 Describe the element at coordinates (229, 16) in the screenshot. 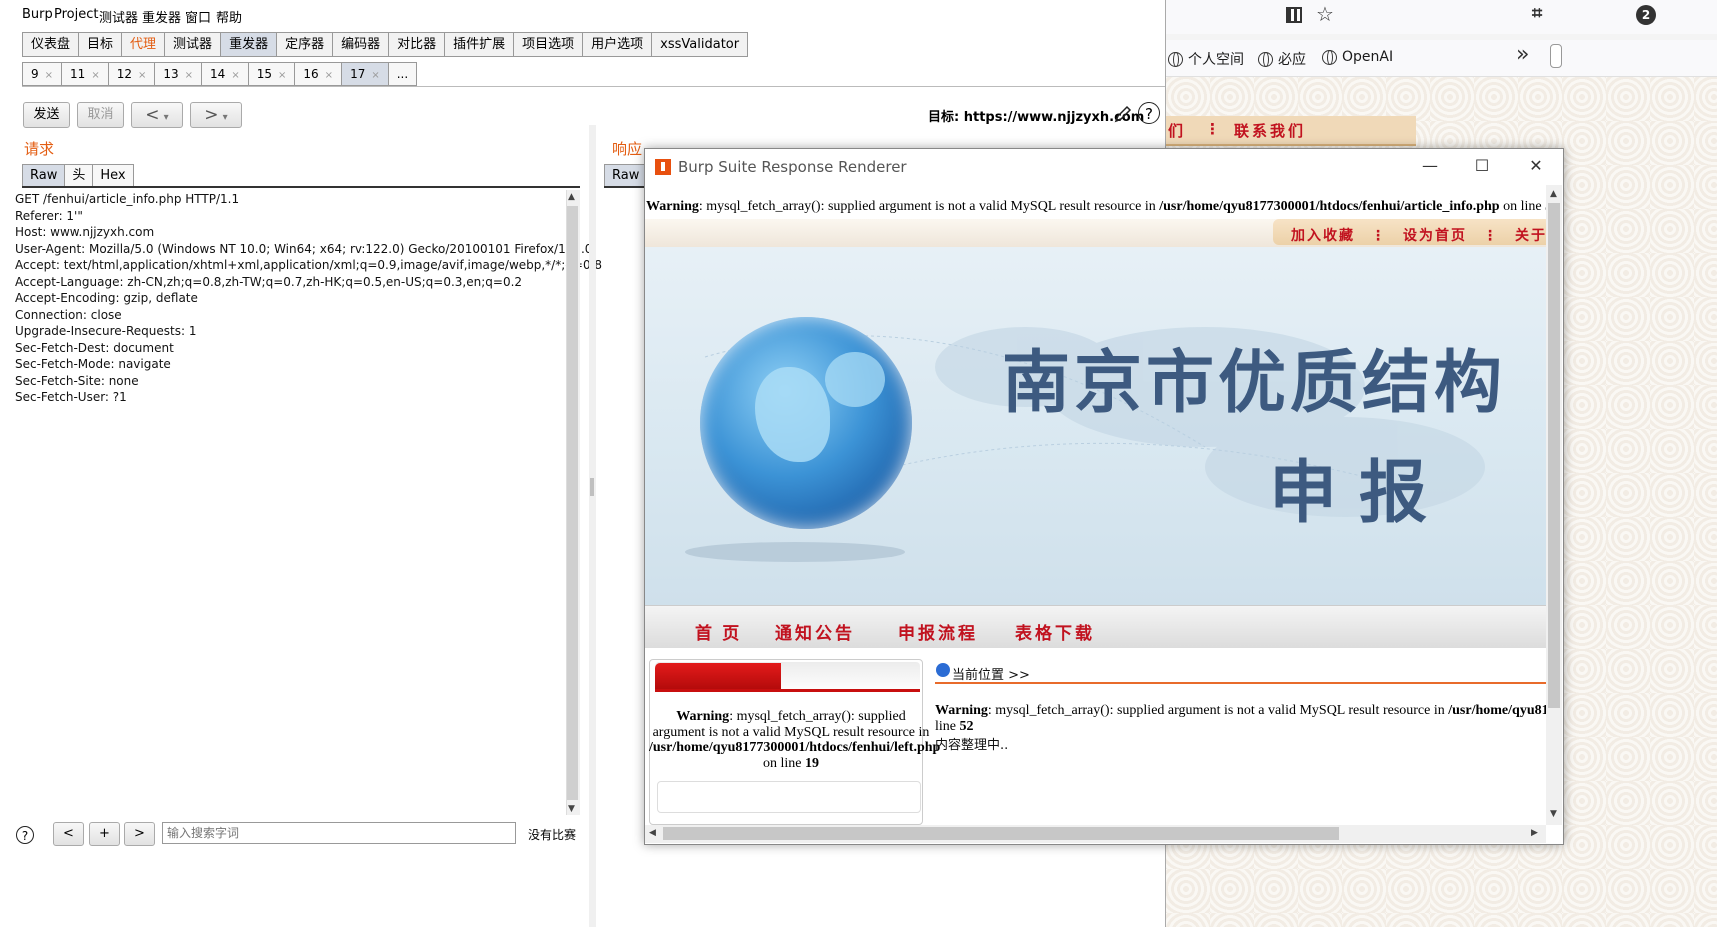

I see `menu-help: 帮助` at that location.